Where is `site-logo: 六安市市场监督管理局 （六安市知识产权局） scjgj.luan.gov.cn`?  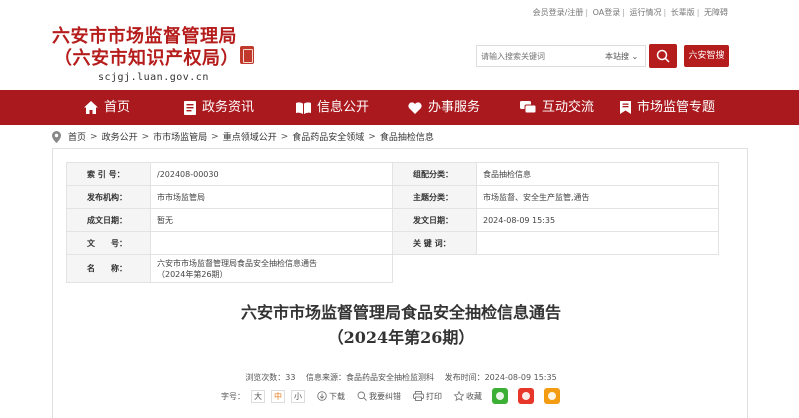
site-logo: 六安市市场监督管理局 （六安市知识产权局） scjgj.luan.gov.cn is located at coordinates (145, 54).